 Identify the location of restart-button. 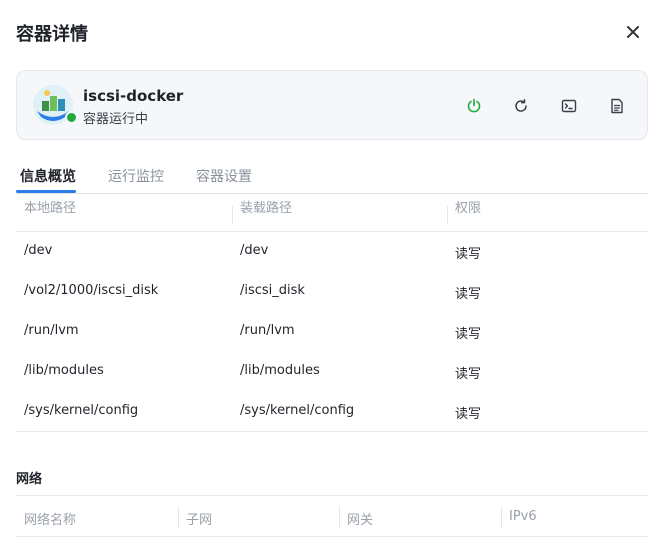
(521, 106).